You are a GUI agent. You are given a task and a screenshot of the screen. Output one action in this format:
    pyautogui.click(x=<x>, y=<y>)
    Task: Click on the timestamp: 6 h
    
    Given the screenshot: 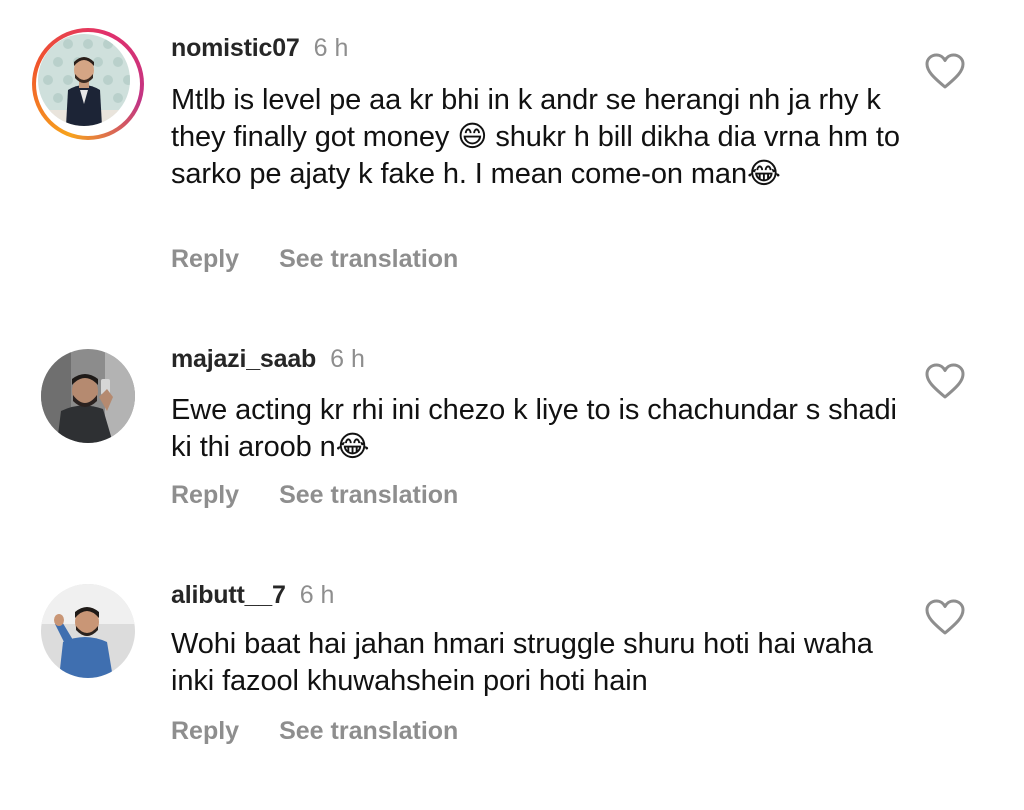 What is the action you would take?
    pyautogui.click(x=317, y=595)
    